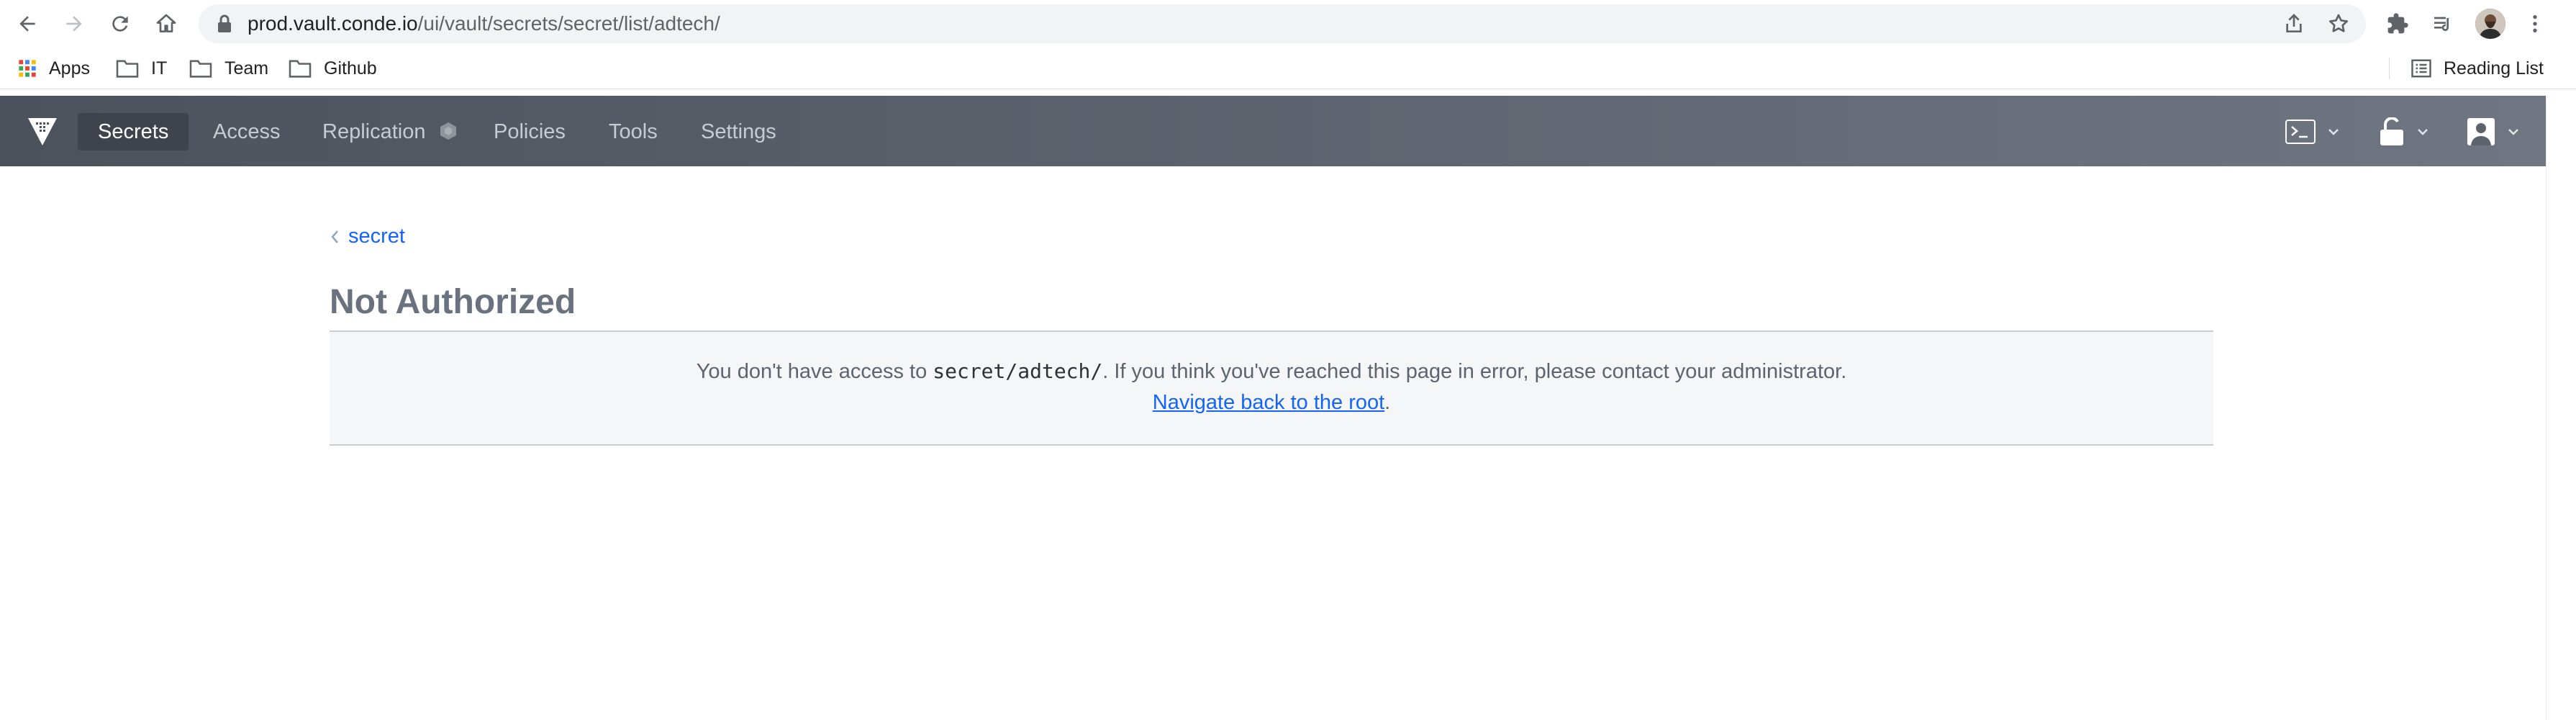 The width and height of the screenshot is (2576, 720). I want to click on message-prefix: You don't have access to, so click(815, 371).